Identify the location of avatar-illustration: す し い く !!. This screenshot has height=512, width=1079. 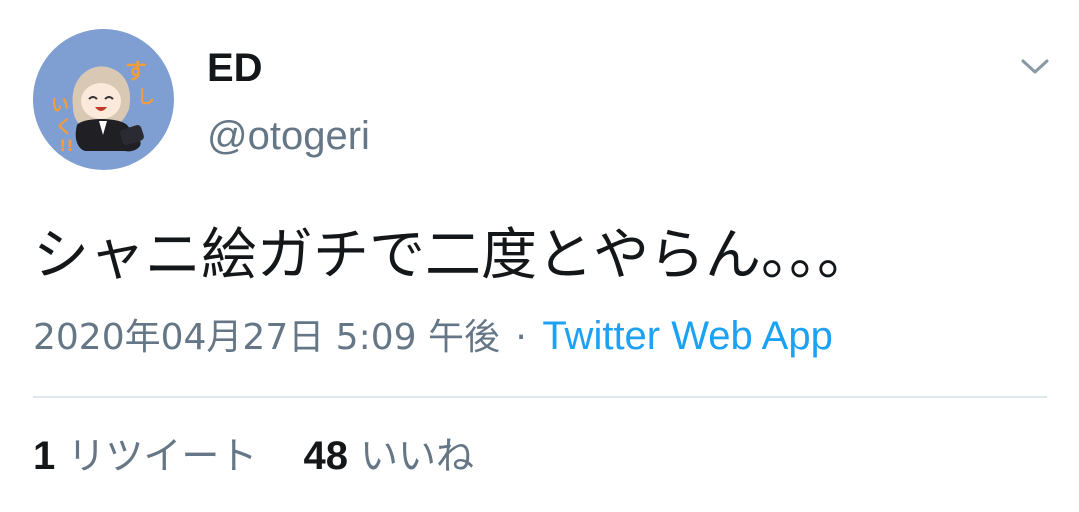
(103, 99).